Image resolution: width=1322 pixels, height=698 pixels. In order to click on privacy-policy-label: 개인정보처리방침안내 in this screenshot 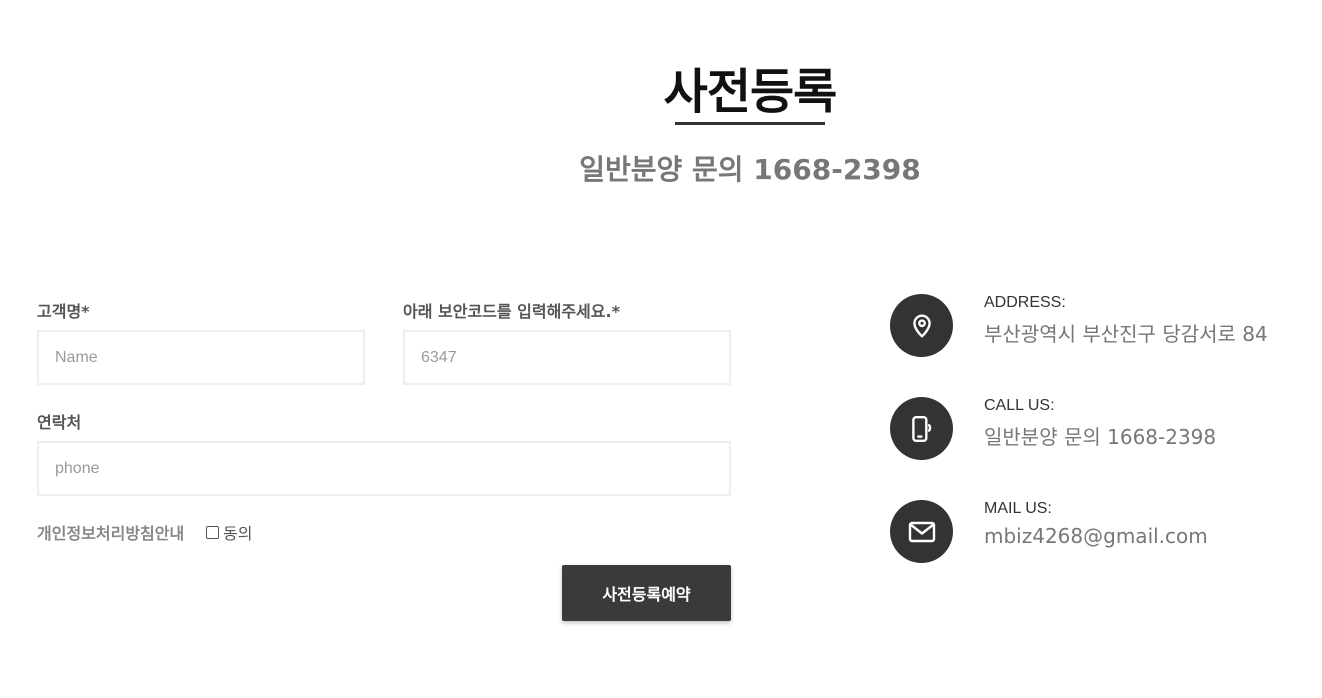, I will do `click(110, 532)`.